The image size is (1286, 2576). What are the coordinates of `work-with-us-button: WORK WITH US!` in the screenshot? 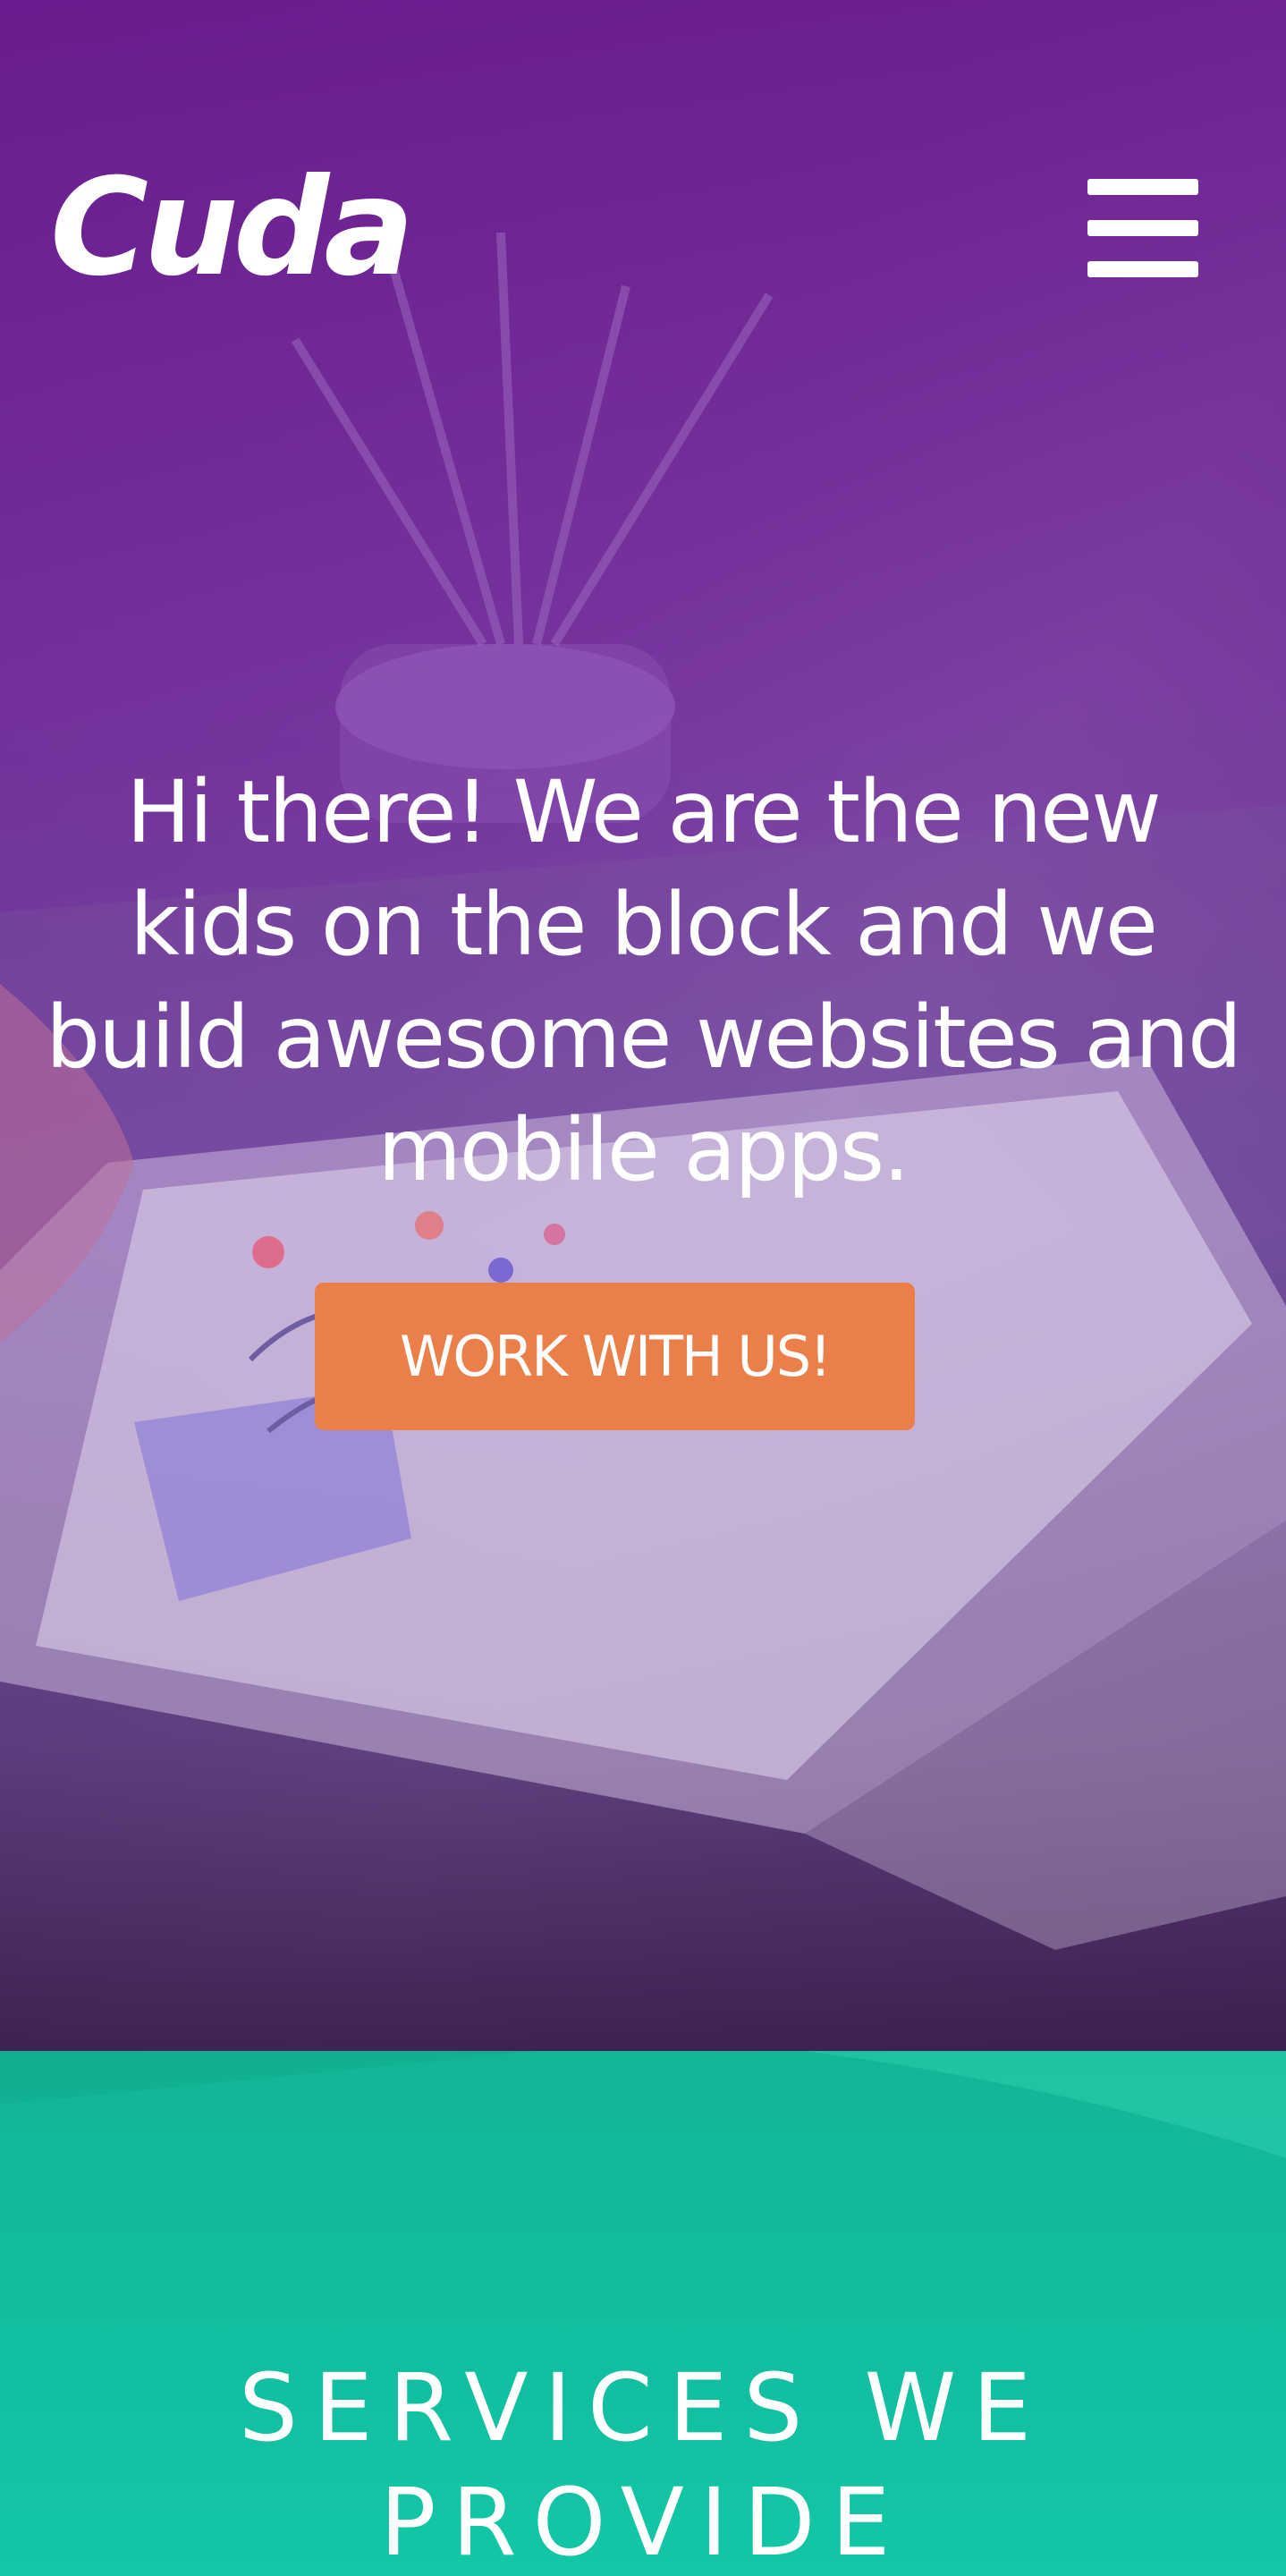 It's located at (615, 1356).